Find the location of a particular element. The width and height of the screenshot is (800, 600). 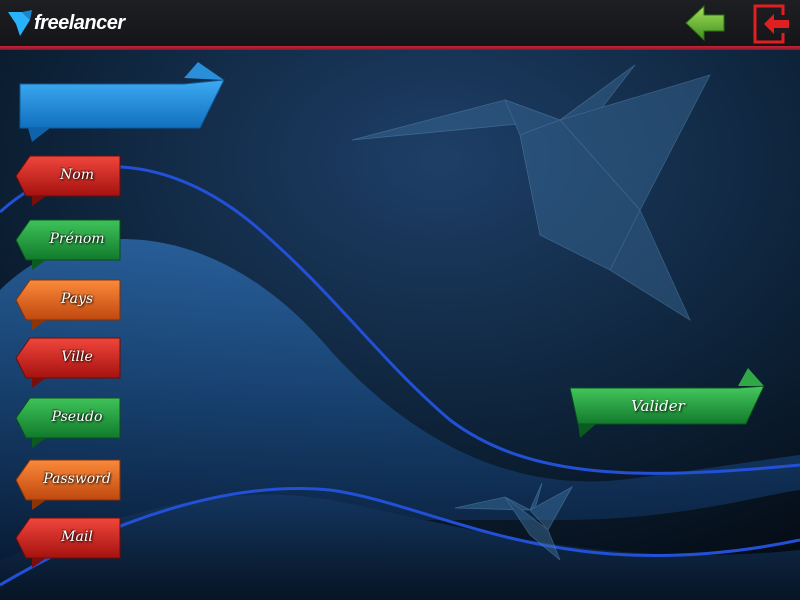

field-label-text: Password is located at coordinates (77, 479).